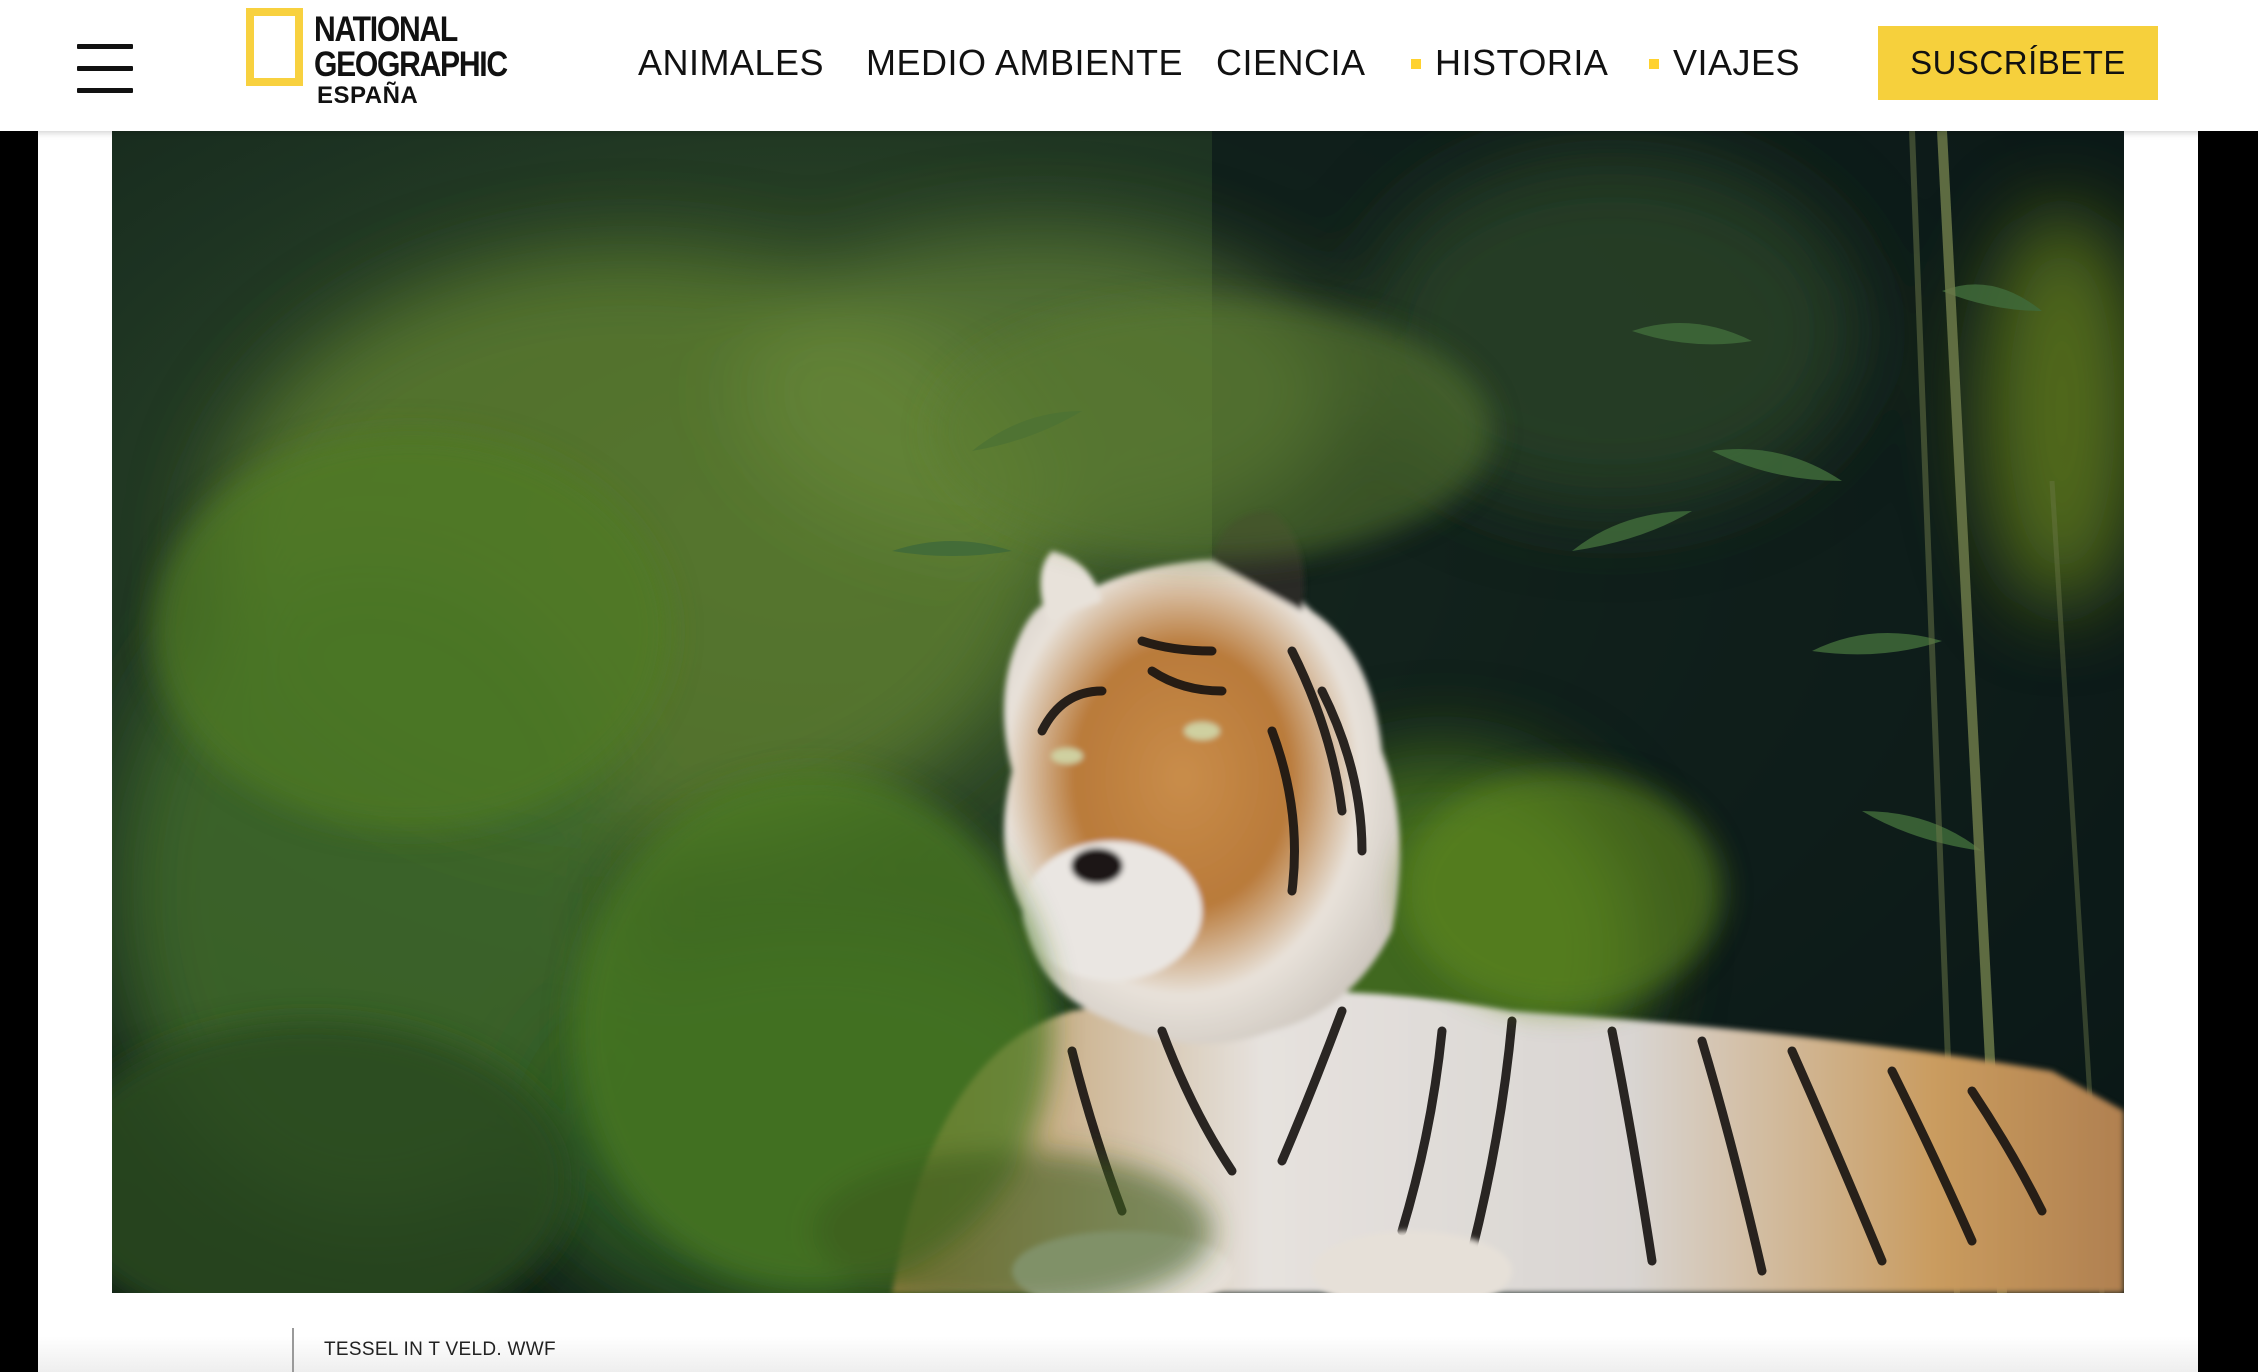 The height and width of the screenshot is (1372, 2258). What do you see at coordinates (731, 63) in the screenshot?
I see `nav-item-animales: ANIMALES` at bounding box center [731, 63].